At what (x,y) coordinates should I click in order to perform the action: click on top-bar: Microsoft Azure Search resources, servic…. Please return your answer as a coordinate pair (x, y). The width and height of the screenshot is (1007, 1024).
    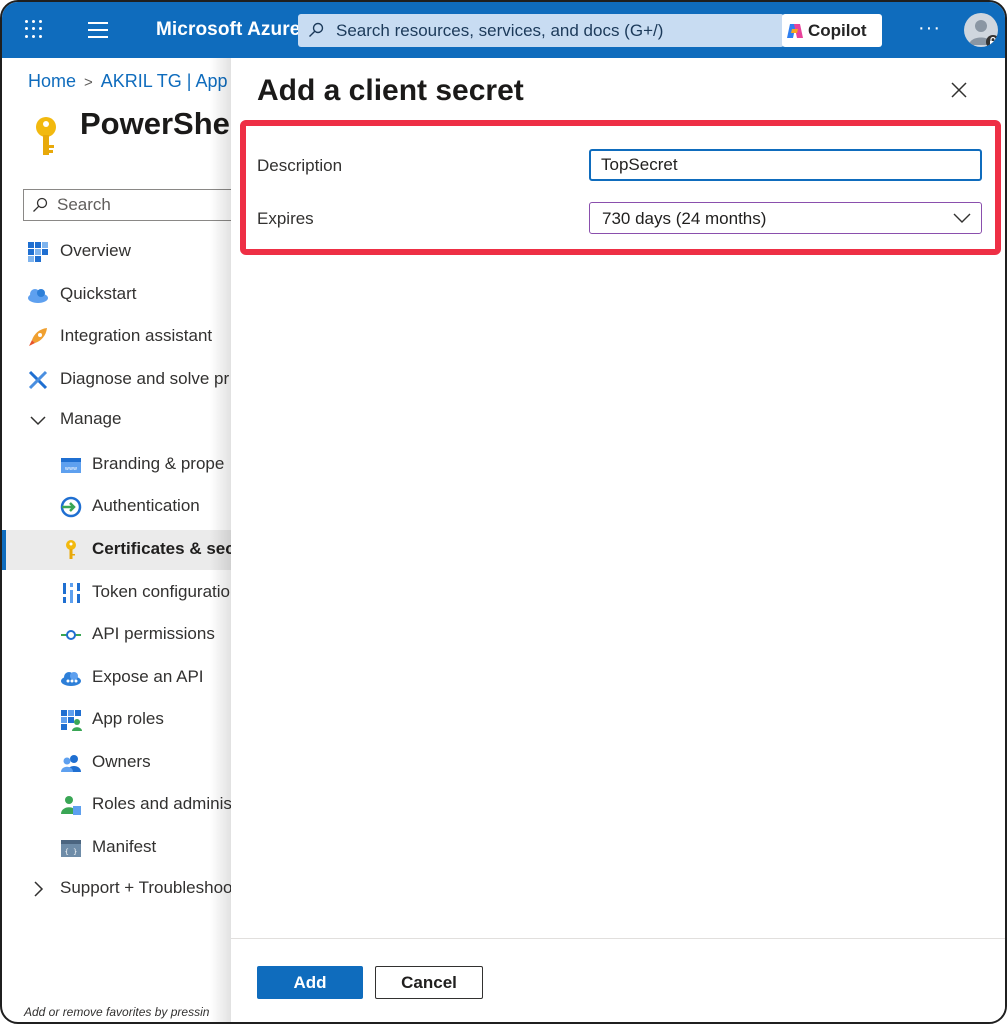
    Looking at the image, I should click on (503, 30).